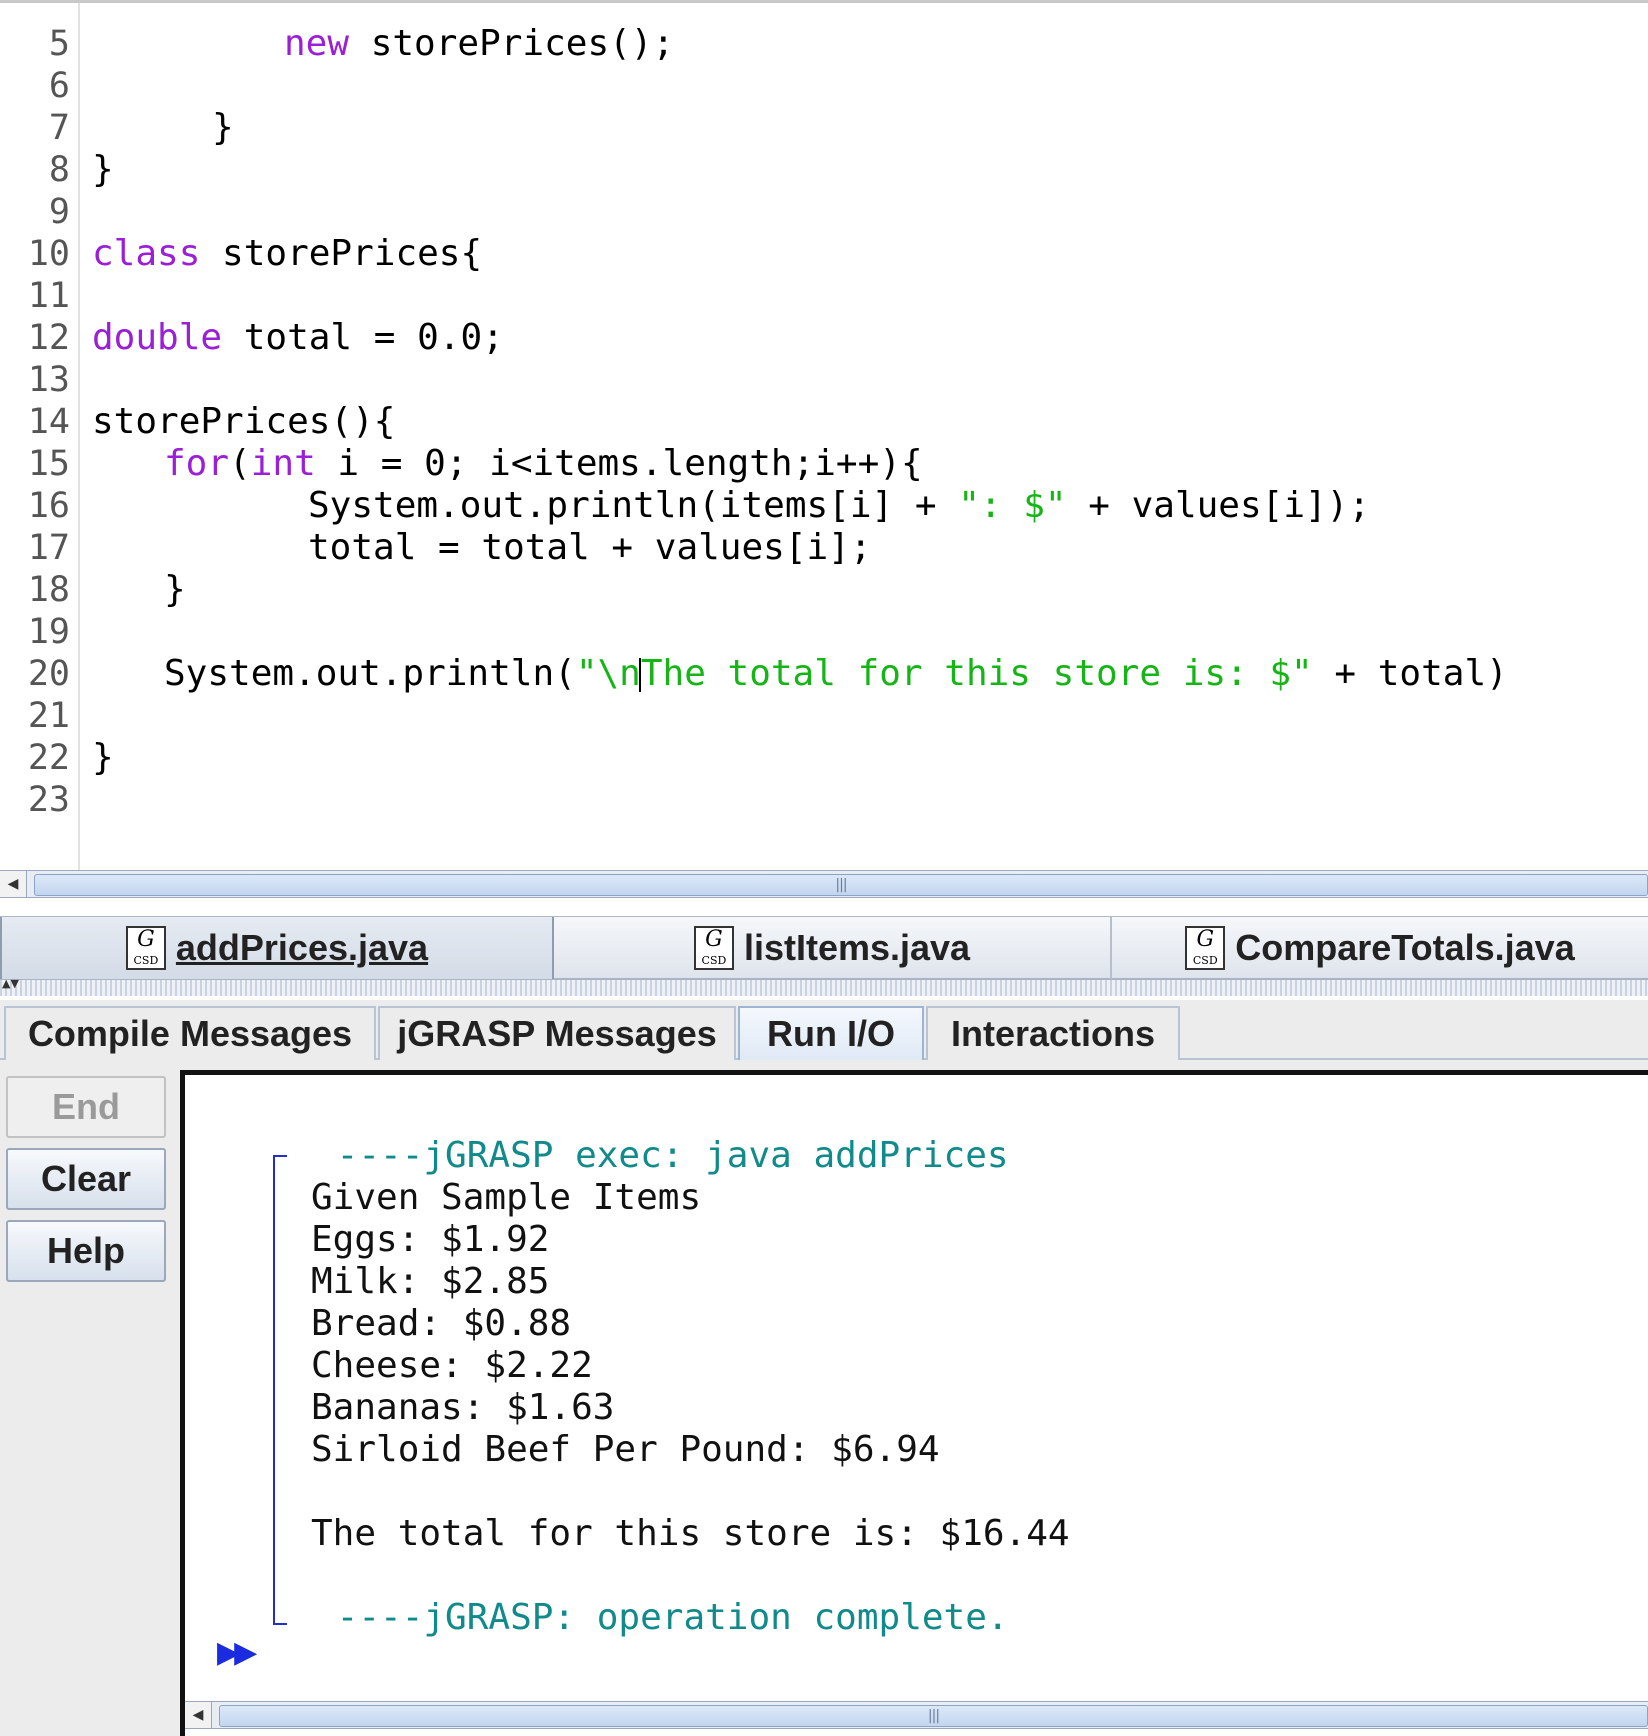  I want to click on tab-interactions: Interactions, so click(1053, 1033).